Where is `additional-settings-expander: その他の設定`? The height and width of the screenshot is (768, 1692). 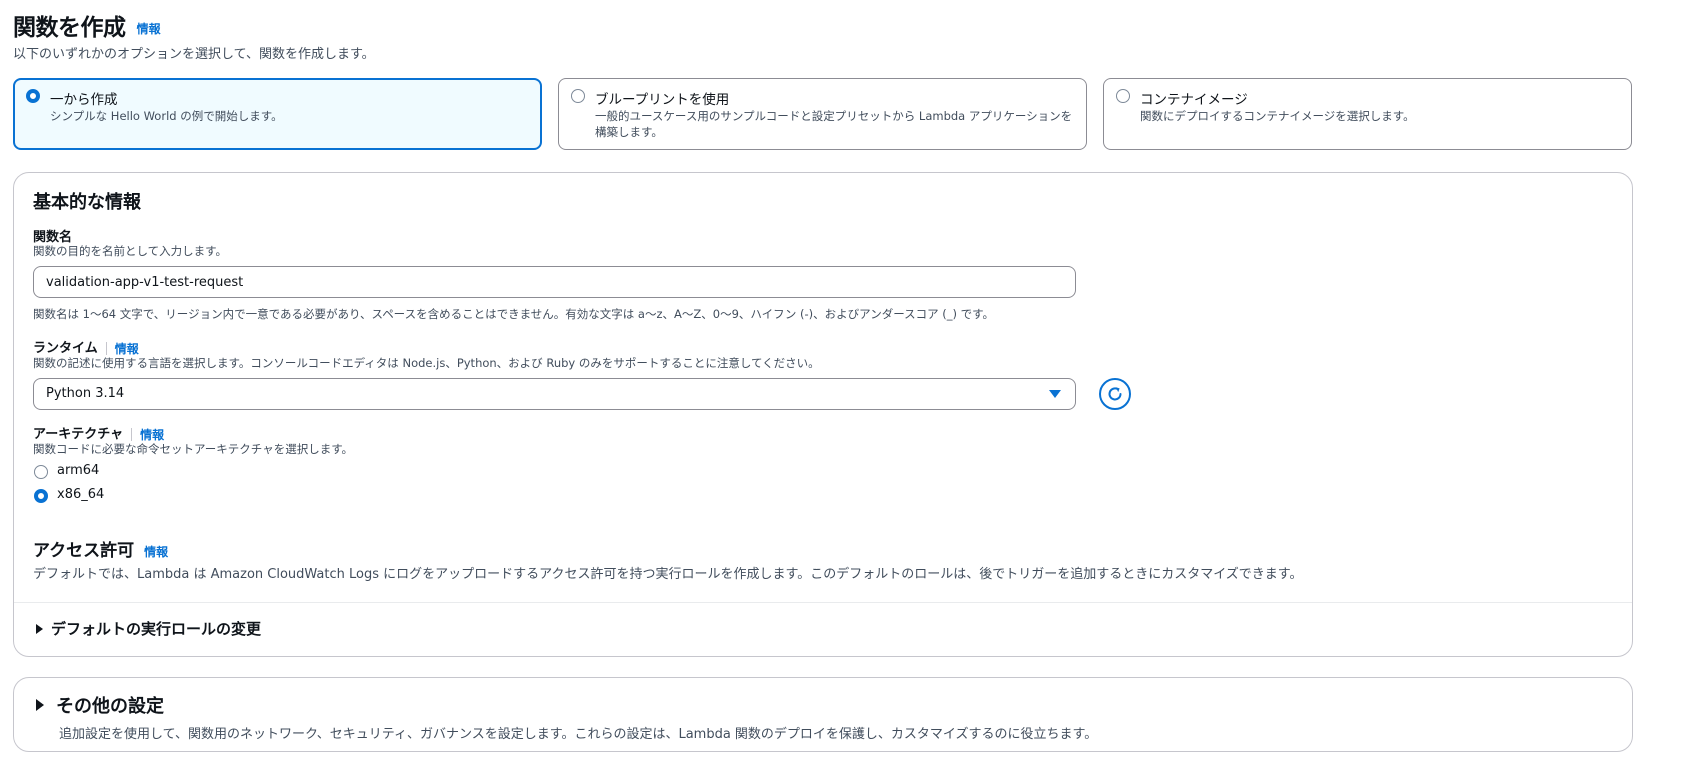 additional-settings-expander: その他の設定 is located at coordinates (100, 705).